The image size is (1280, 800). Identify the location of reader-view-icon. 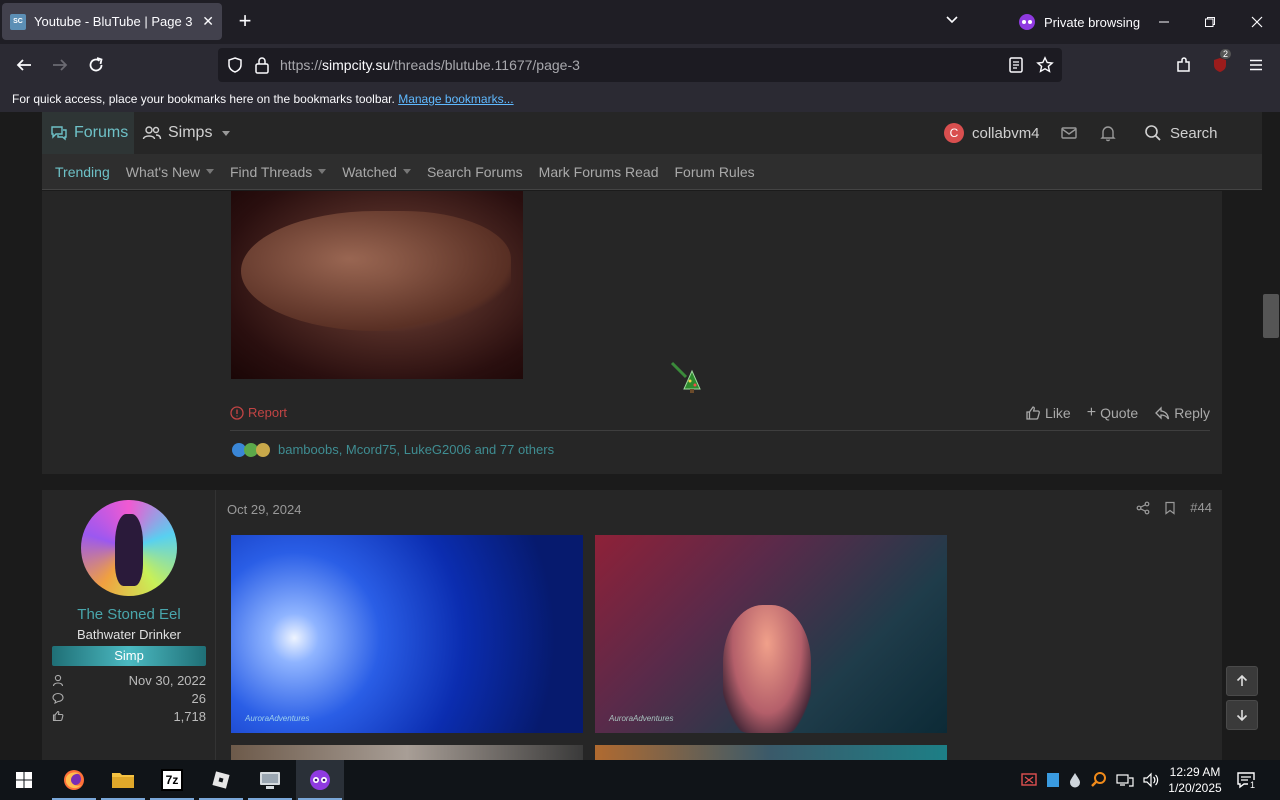
(1016, 65).